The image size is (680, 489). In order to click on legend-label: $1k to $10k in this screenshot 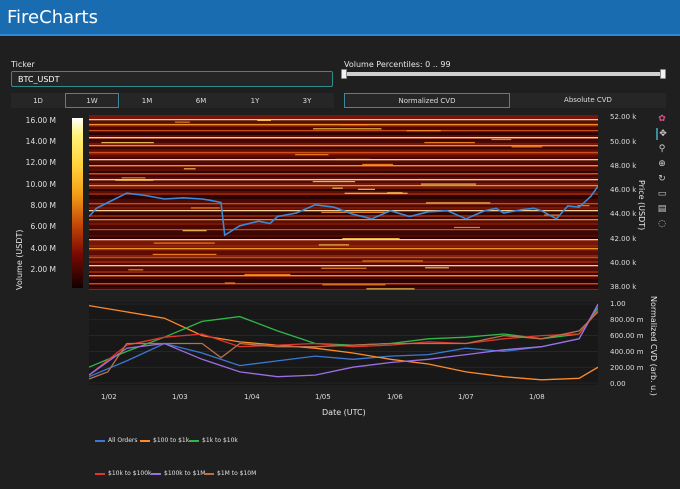, I will do `click(220, 440)`.